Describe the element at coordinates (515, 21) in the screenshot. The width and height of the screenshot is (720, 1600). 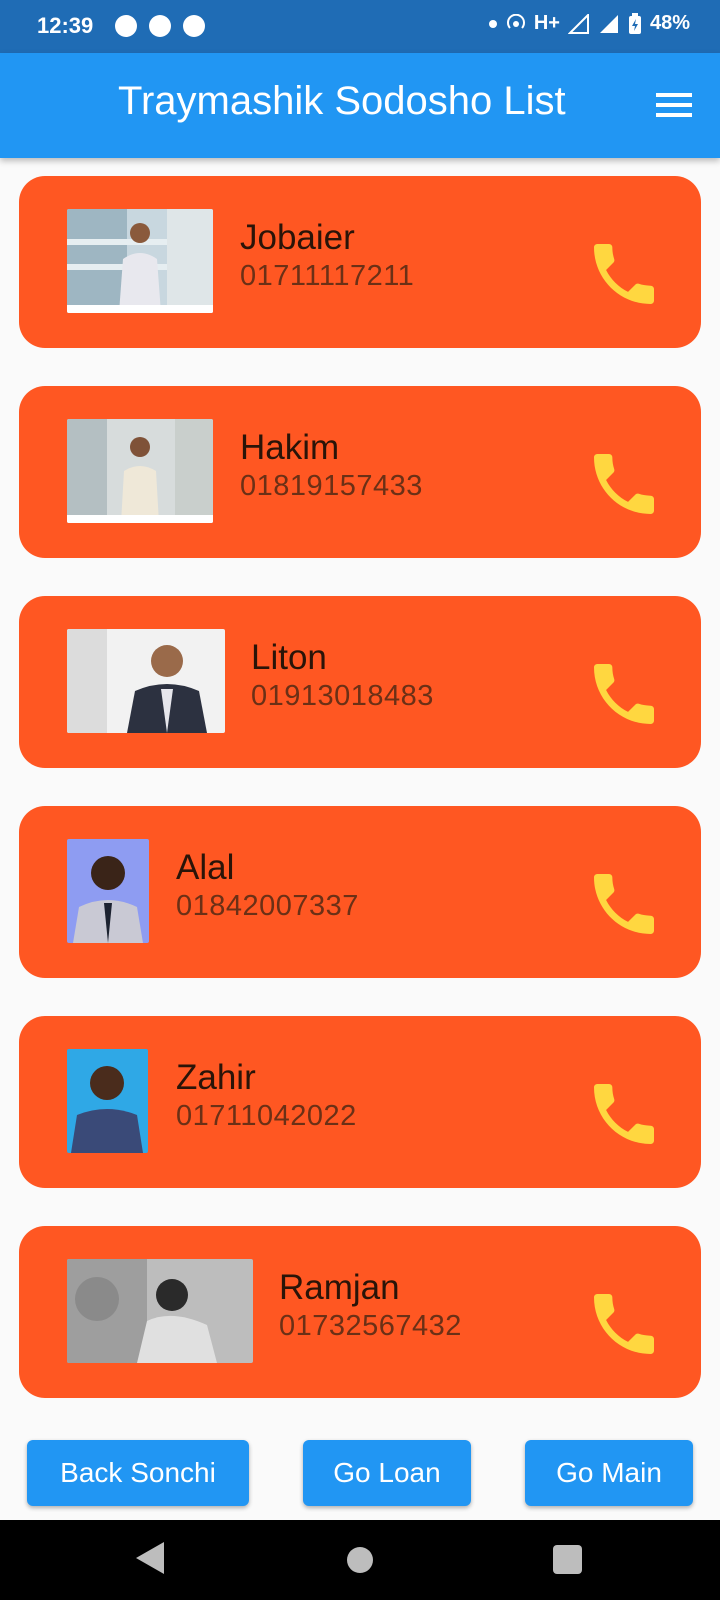
I see `hotspot-icon` at that location.